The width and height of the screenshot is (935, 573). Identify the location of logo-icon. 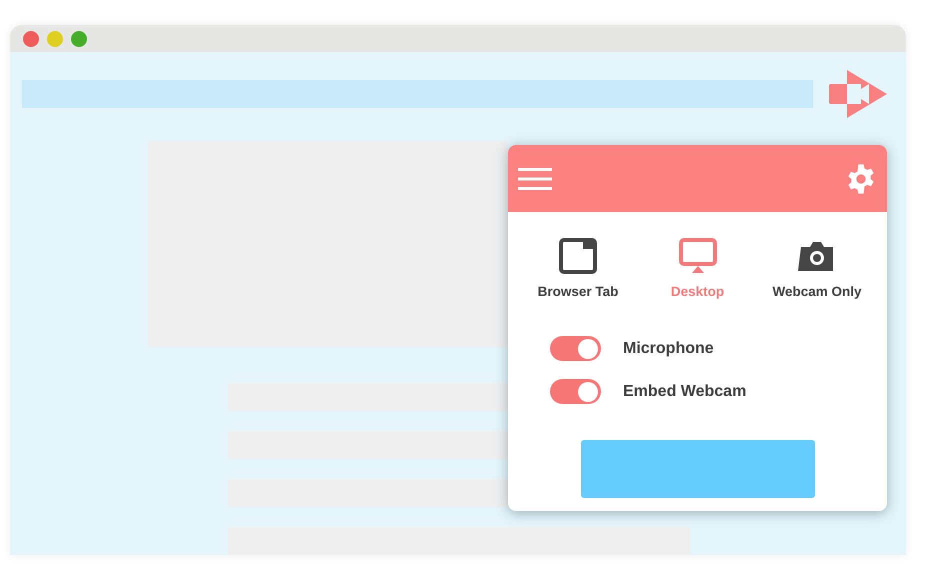
(859, 94).